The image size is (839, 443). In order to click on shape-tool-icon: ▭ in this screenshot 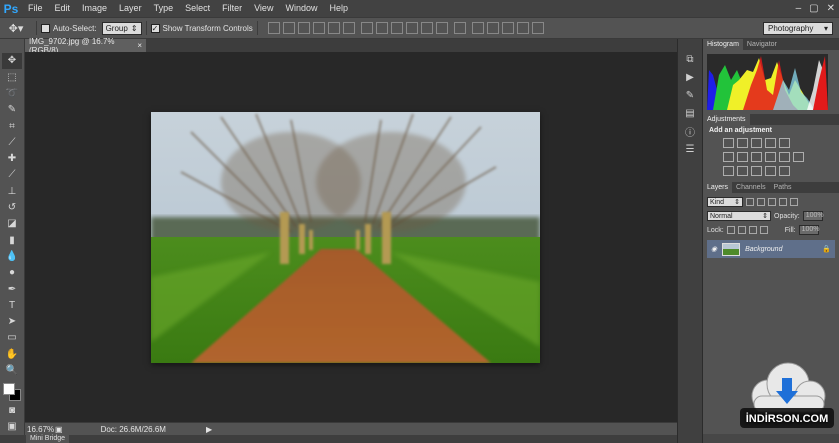, I will do `click(12, 338)`.